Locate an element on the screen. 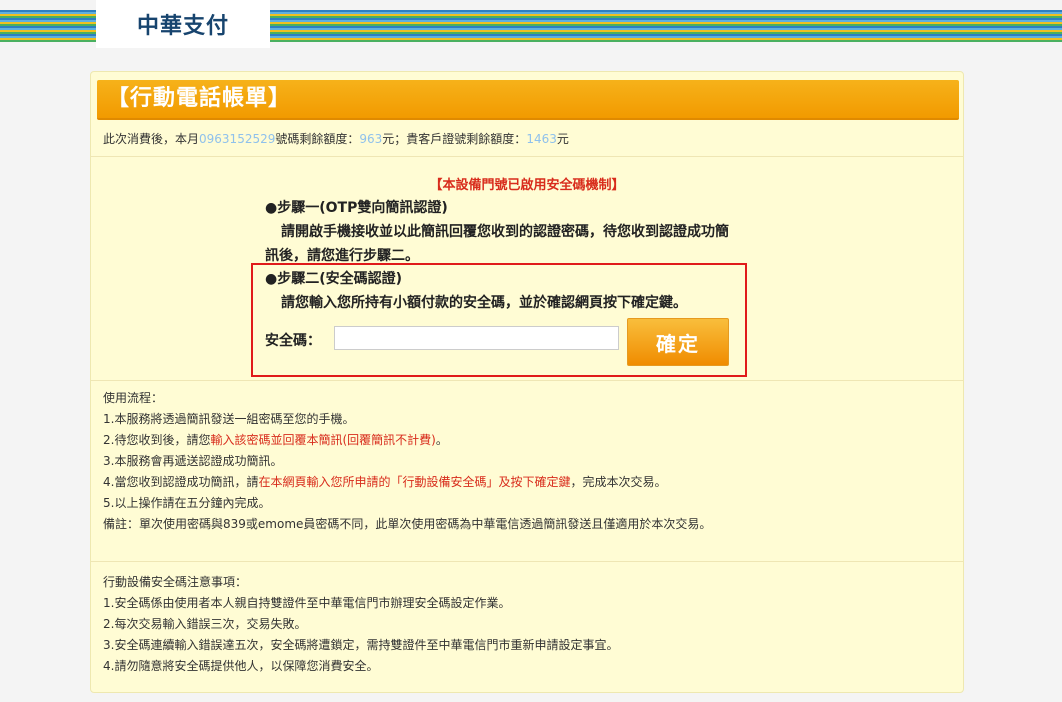 Image resolution: width=1062 pixels, height=702 pixels. phone-quota-amount: 963 is located at coordinates (371, 139).